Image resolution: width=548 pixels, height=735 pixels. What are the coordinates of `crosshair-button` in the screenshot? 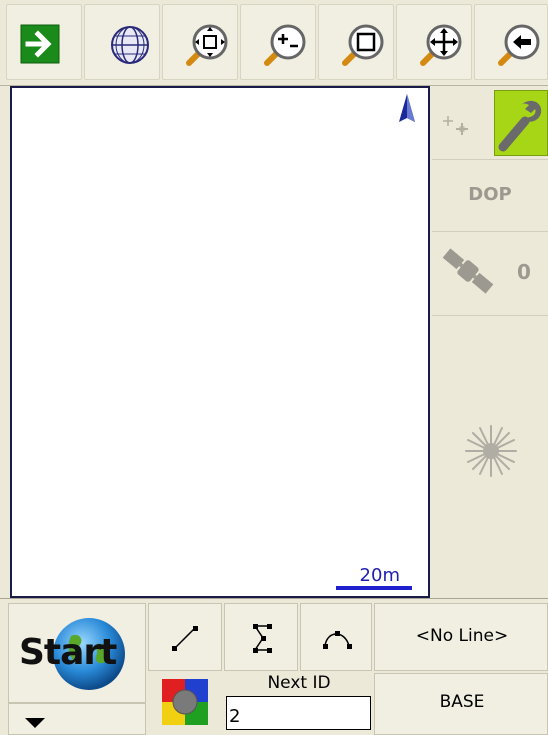 It's located at (461, 123).